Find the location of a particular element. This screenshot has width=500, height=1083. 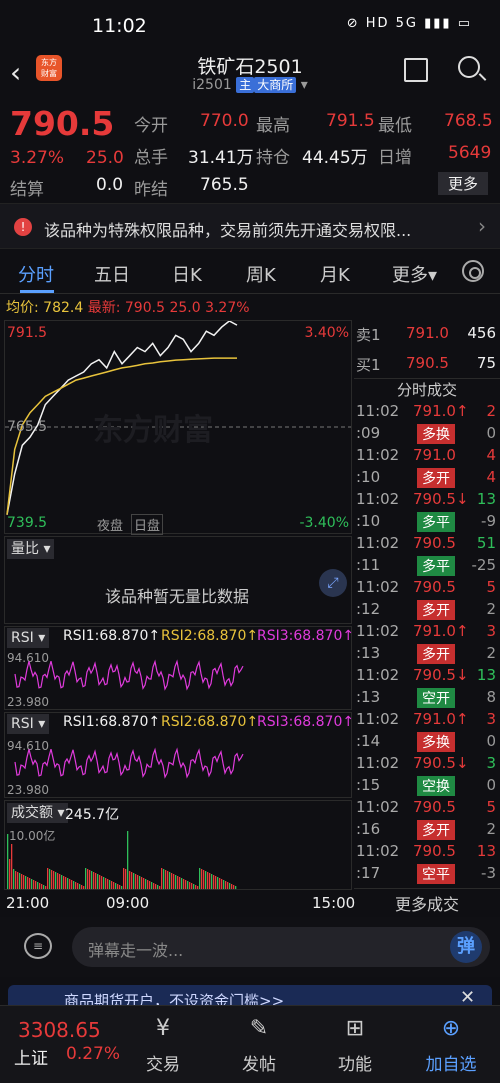

latest-label: 最新: is located at coordinates (104, 308).